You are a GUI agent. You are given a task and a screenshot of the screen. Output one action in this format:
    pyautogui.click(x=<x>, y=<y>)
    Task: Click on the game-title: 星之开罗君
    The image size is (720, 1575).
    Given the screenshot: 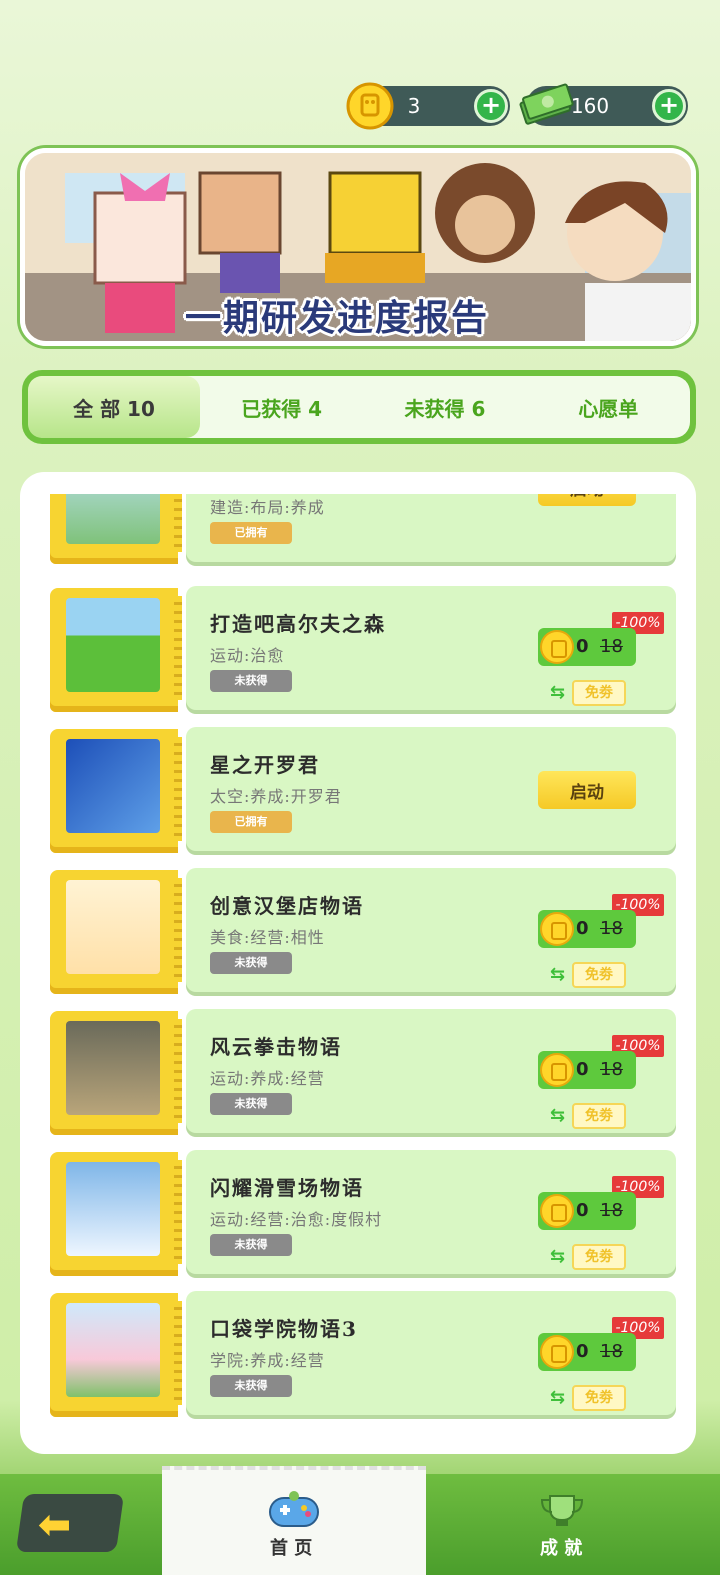 What is the action you would take?
    pyautogui.click(x=265, y=765)
    